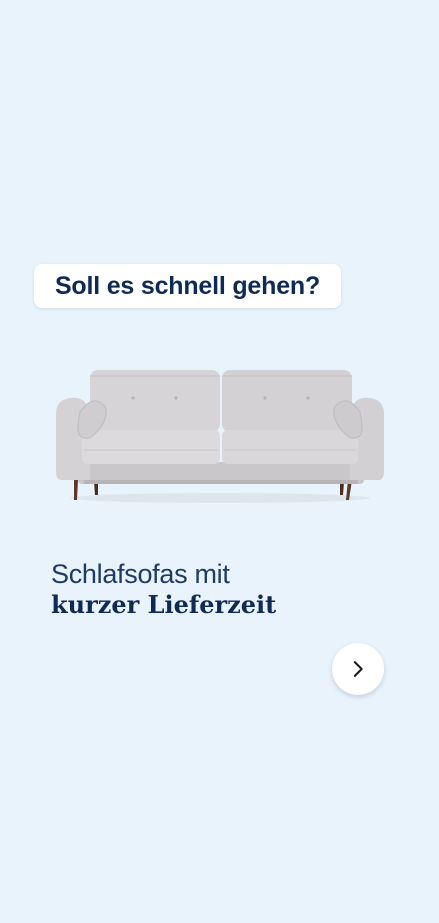 The image size is (439, 923). I want to click on chevron-right-icon, so click(358, 669).